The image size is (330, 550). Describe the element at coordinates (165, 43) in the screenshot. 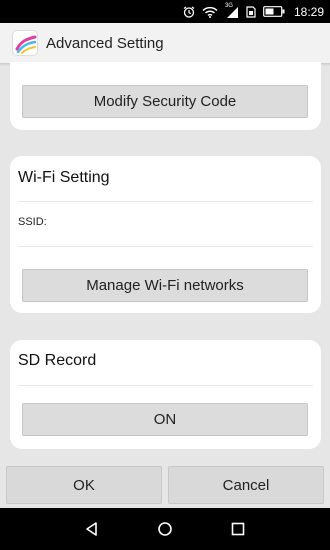

I see `title-bar: Advanced Setting` at that location.